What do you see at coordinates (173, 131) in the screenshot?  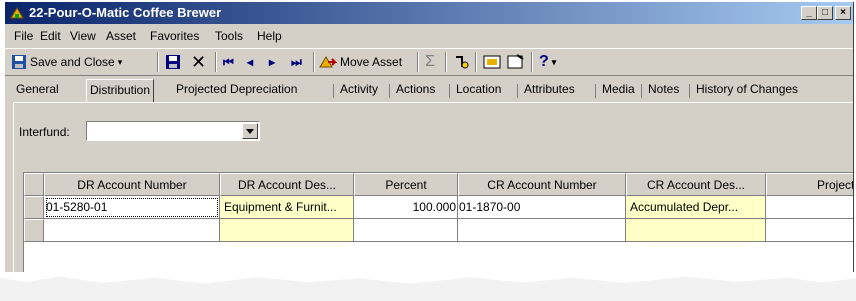 I see `interfund-select` at bounding box center [173, 131].